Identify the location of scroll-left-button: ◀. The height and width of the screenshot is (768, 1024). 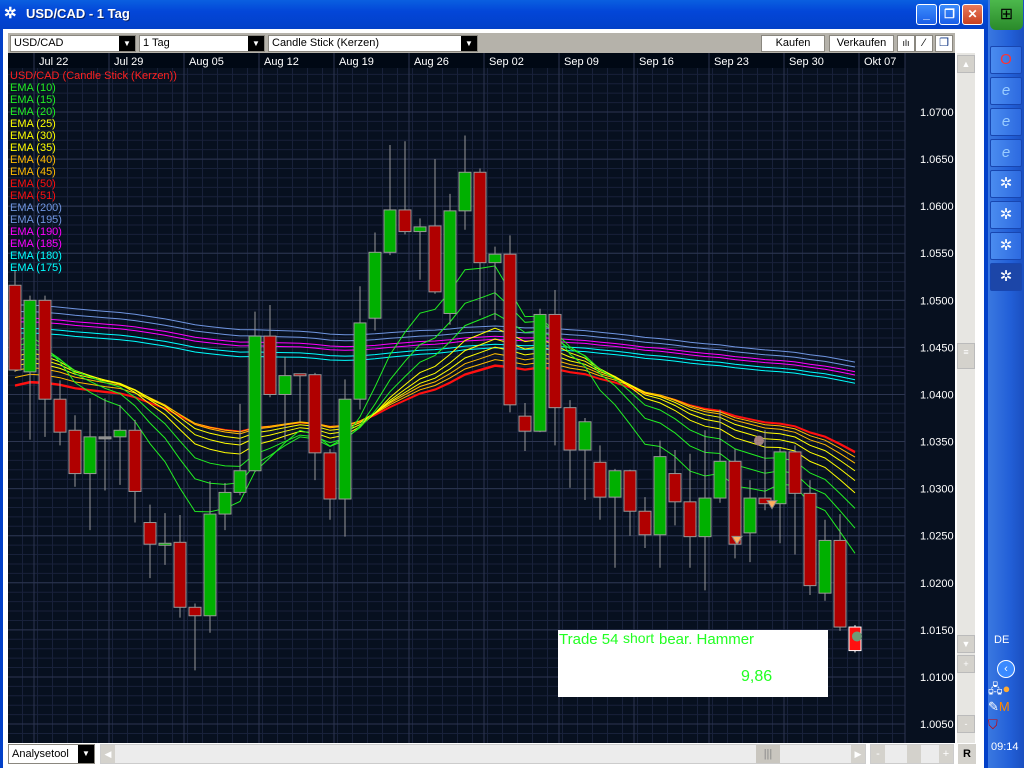
(108, 754).